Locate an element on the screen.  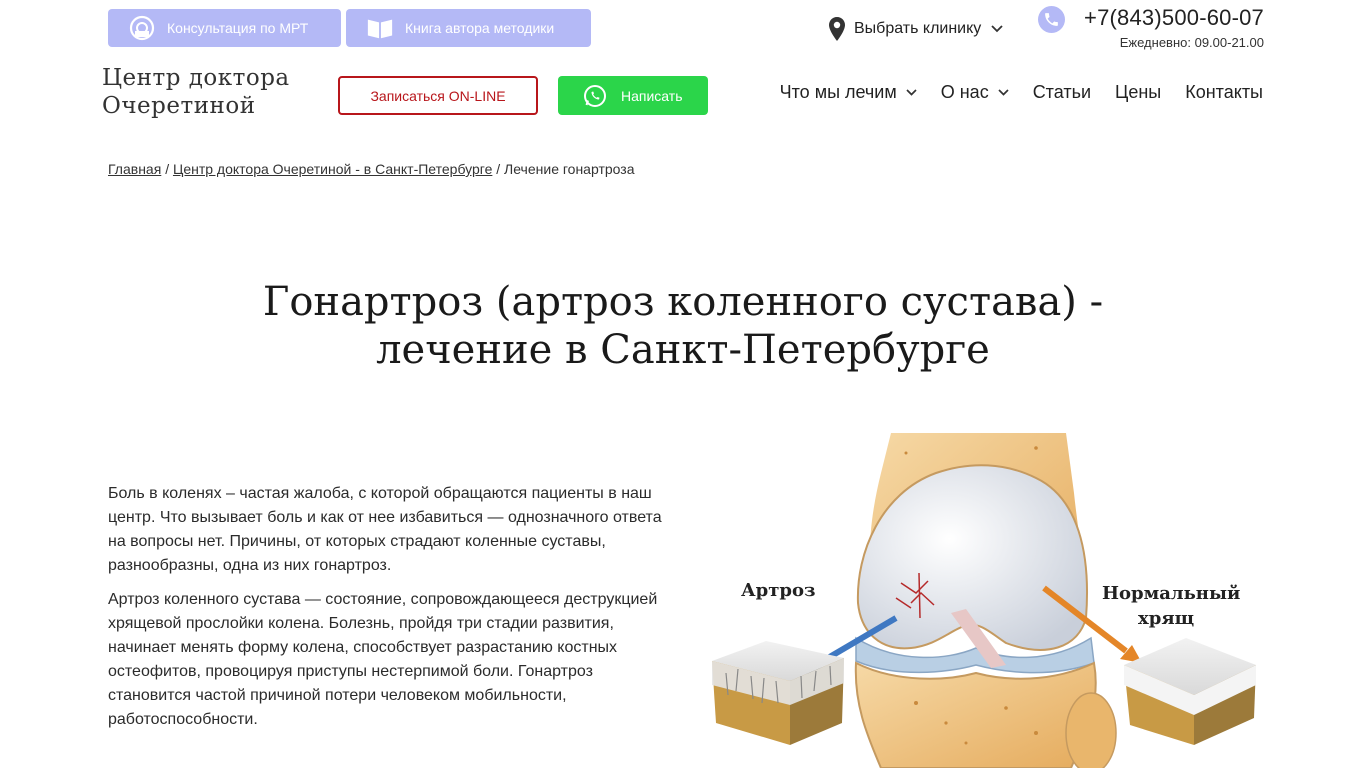
main-nav: Что мы лечим О нас Статьи Цены Контакты is located at coordinates (1009, 92).